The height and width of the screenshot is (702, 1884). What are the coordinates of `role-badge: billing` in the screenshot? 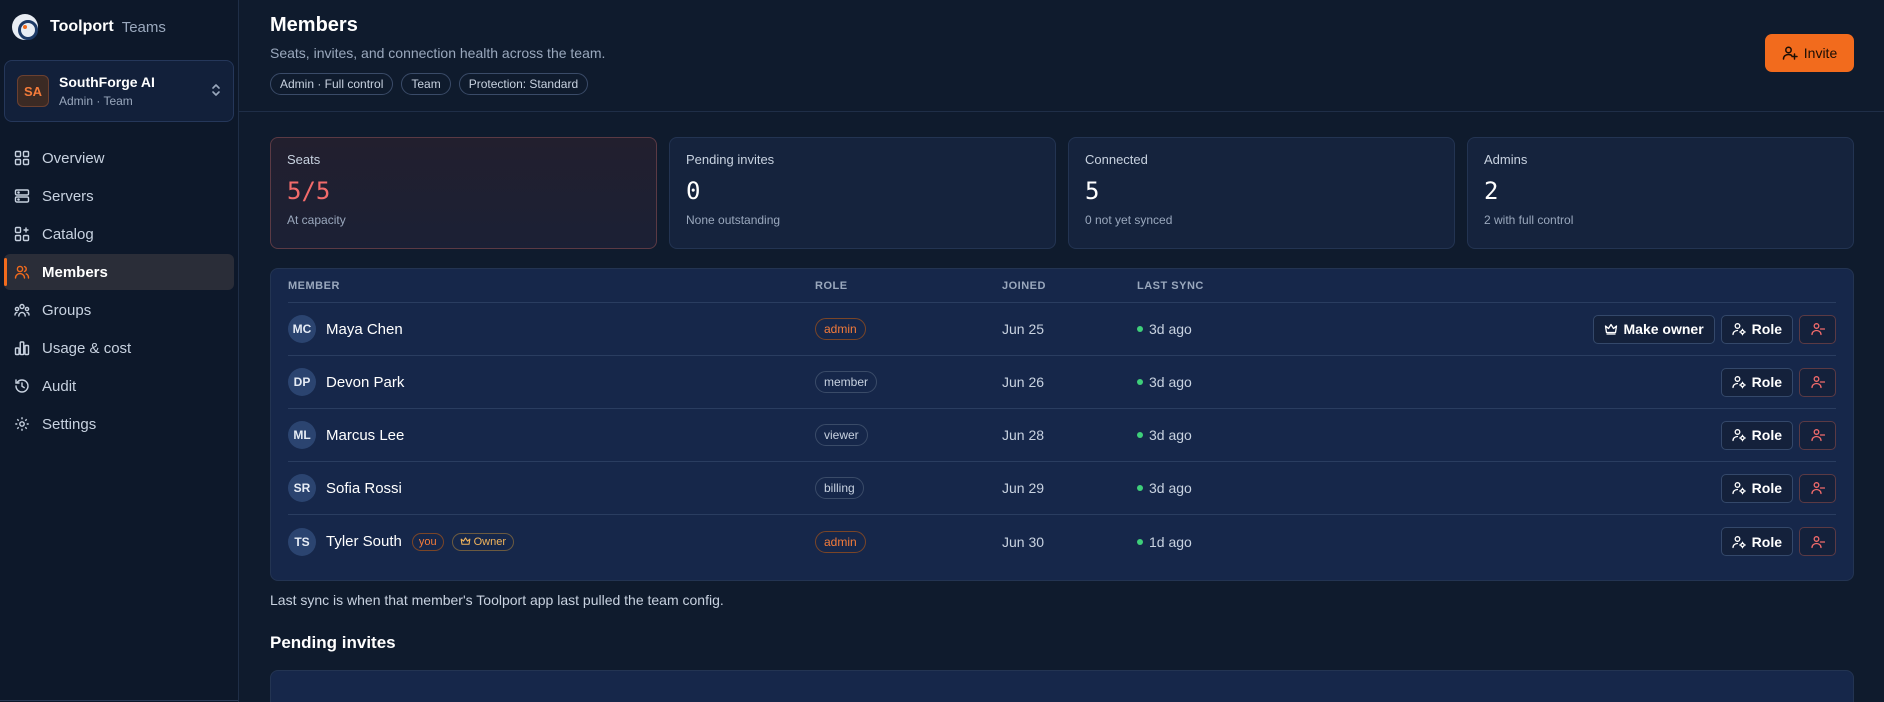 It's located at (839, 488).